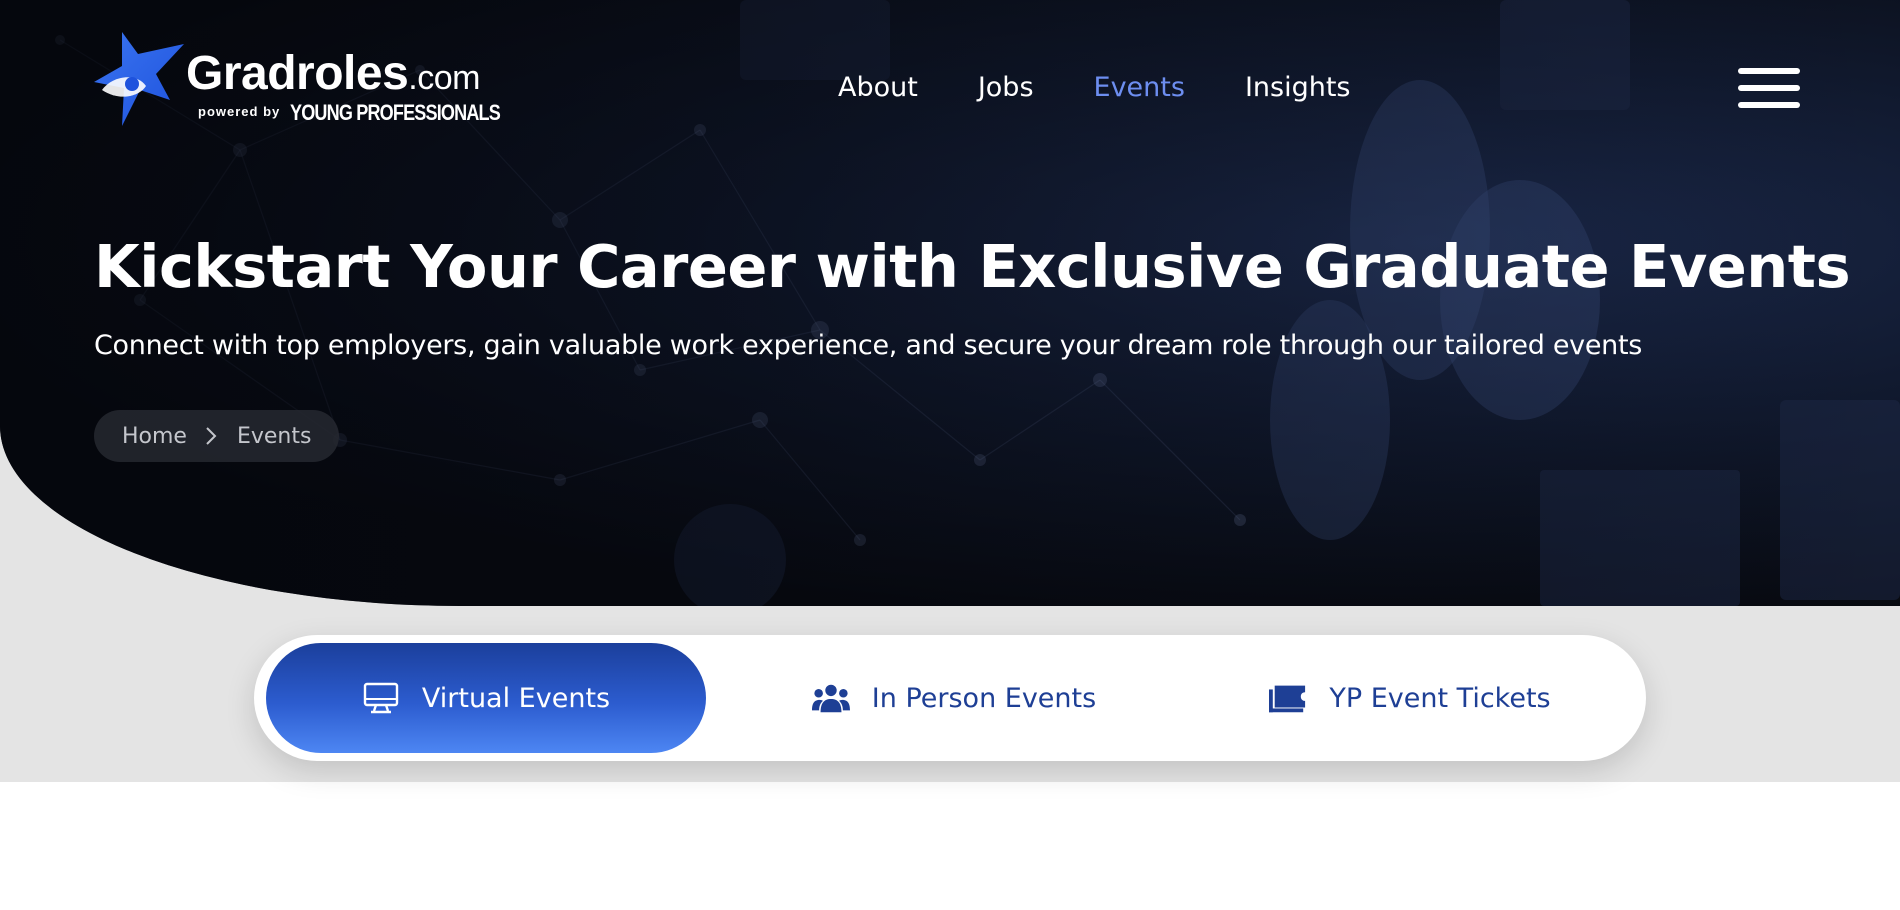  What do you see at coordinates (274, 436) in the screenshot?
I see `breadcrumb-current: Events` at bounding box center [274, 436].